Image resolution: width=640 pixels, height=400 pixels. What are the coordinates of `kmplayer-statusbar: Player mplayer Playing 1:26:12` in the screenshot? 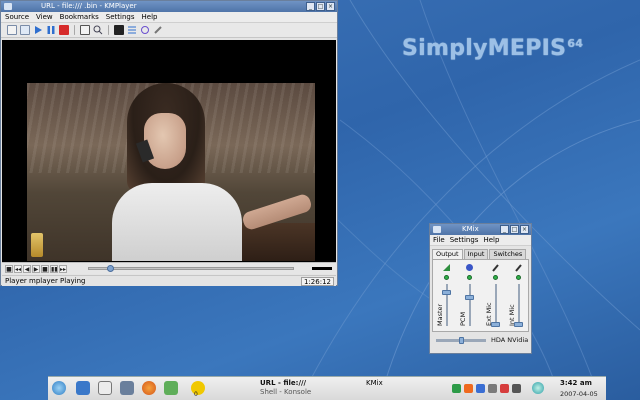 It's located at (169, 280).